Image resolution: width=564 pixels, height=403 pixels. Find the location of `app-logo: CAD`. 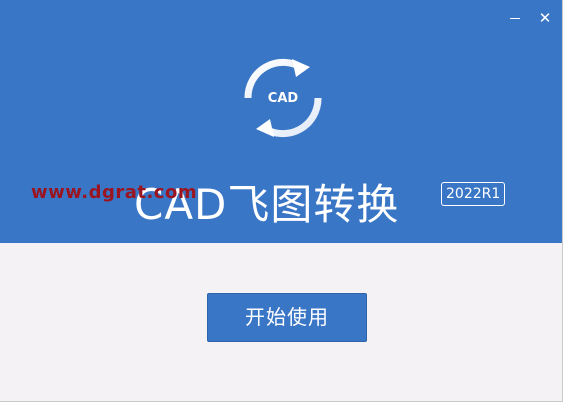

app-logo: CAD is located at coordinates (283, 98).